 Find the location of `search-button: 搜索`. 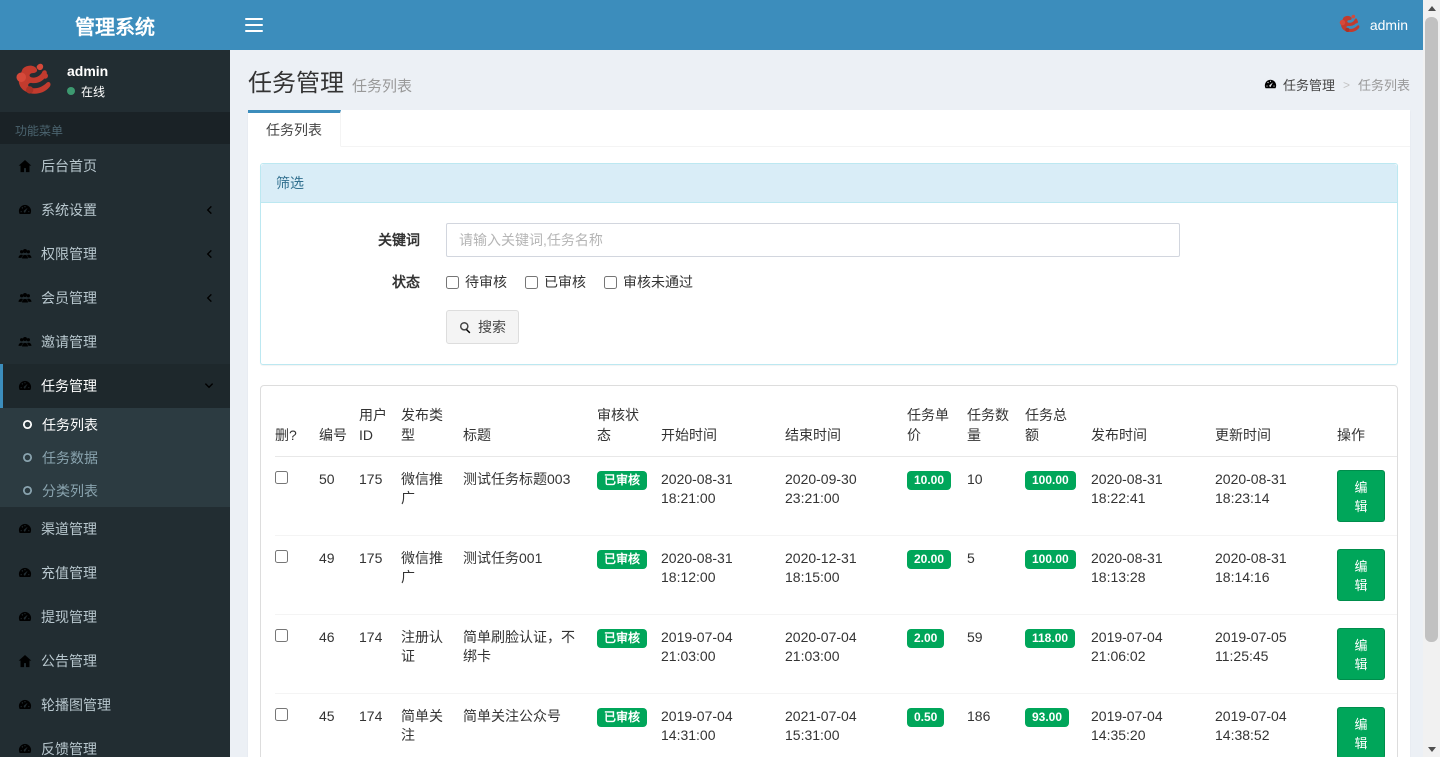

search-button: 搜索 is located at coordinates (482, 327).